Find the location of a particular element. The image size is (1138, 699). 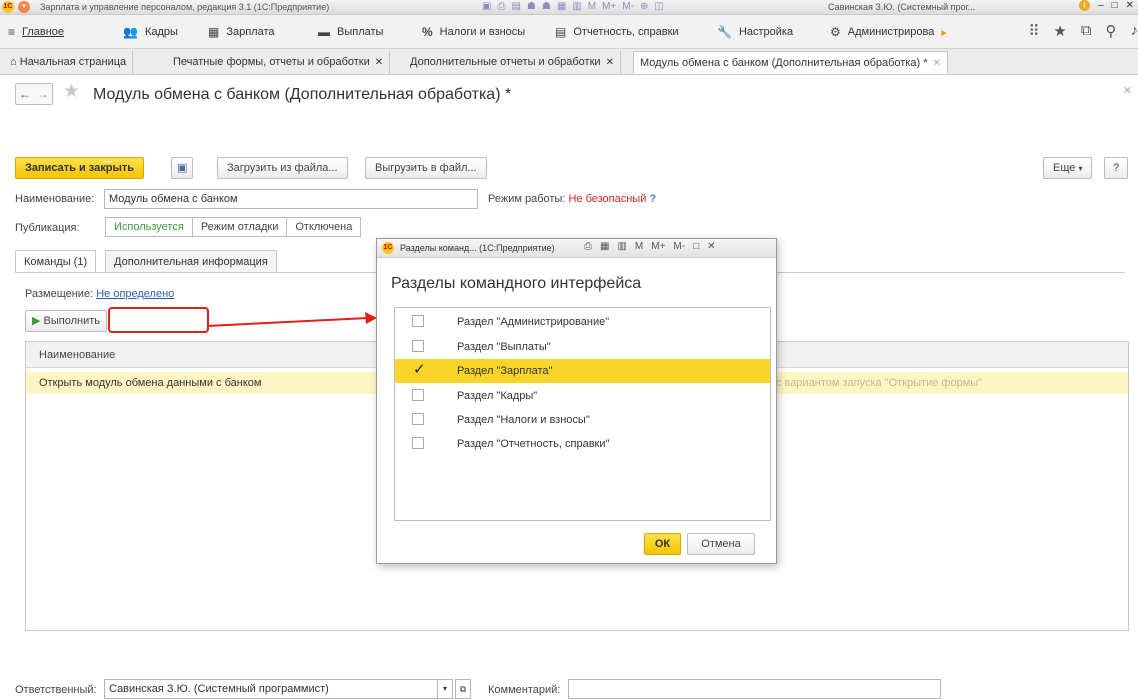

search-icon: ⚲ is located at coordinates (1111, 31).